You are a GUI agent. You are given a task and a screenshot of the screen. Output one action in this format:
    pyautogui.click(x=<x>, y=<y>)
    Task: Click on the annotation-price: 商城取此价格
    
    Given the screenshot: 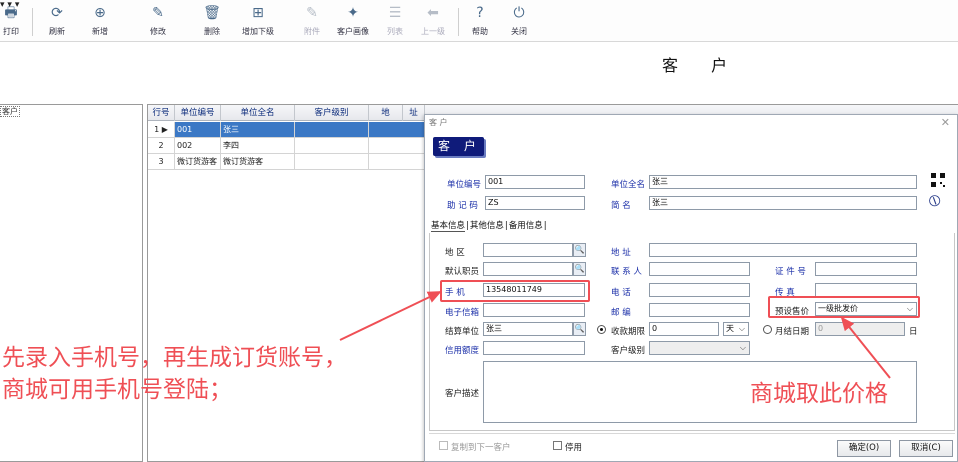 What is the action you would take?
    pyautogui.click(x=819, y=394)
    